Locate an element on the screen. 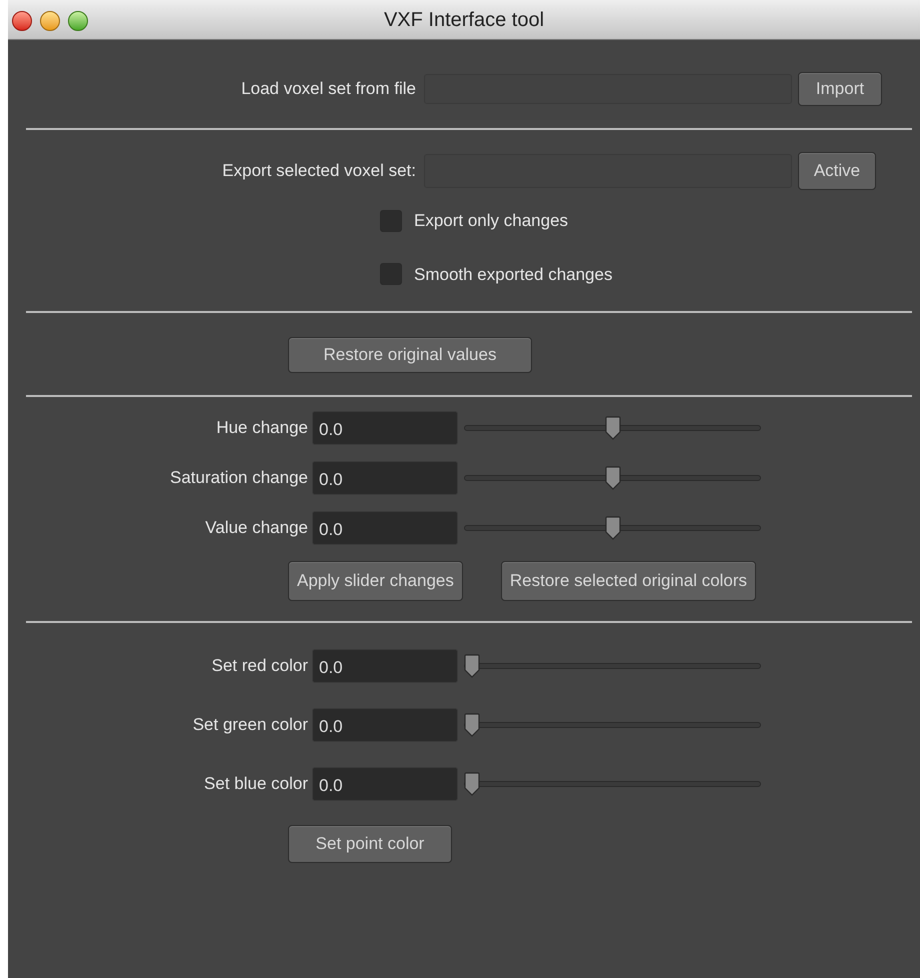 This screenshot has width=920, height=978. import-button: Import is located at coordinates (840, 89).